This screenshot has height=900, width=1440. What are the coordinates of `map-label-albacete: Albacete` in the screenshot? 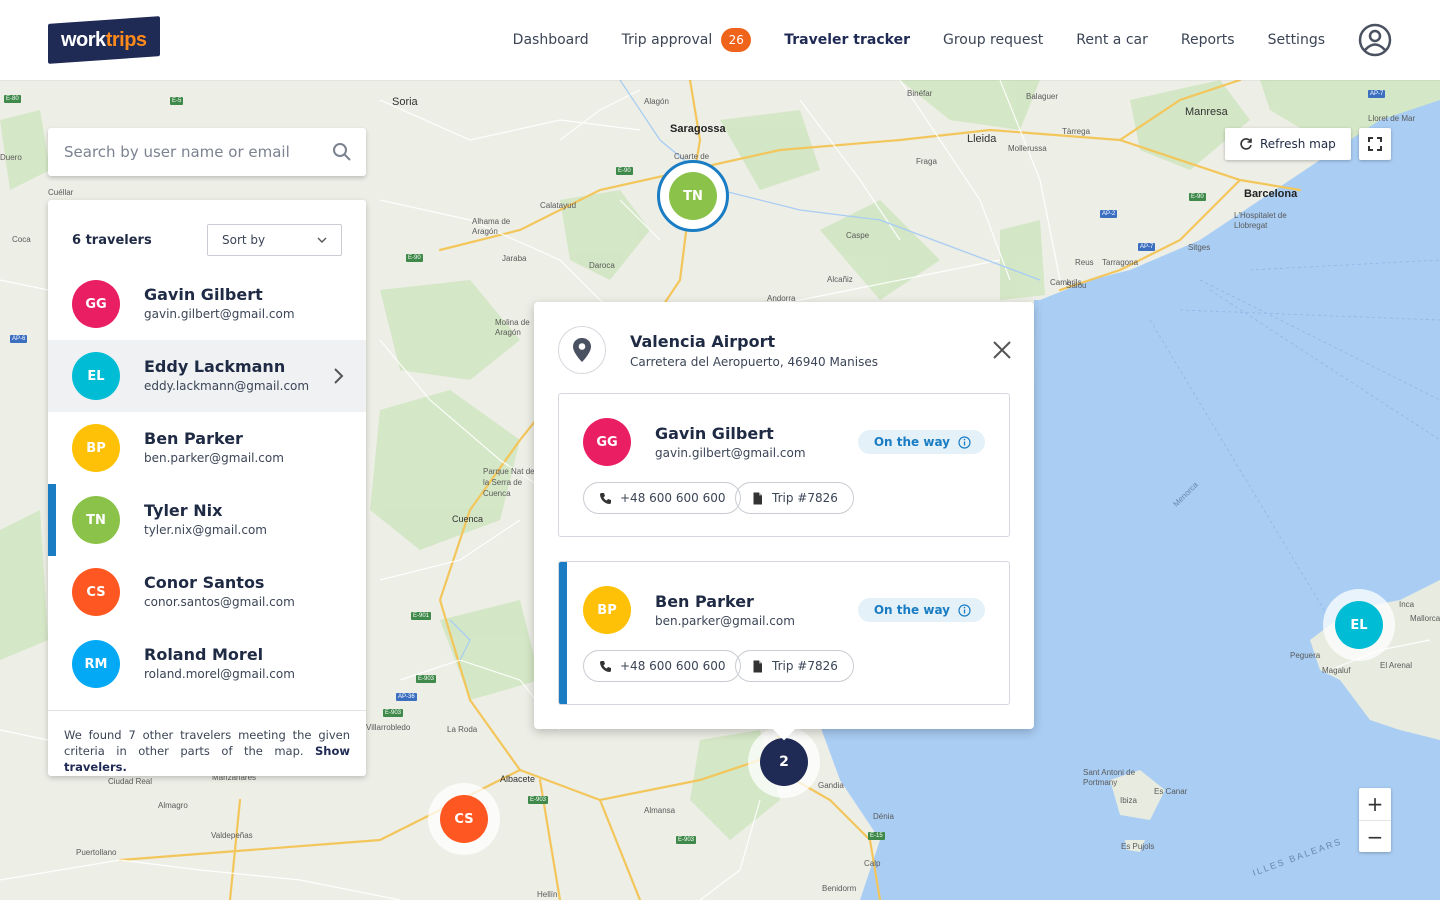 It's located at (518, 779).